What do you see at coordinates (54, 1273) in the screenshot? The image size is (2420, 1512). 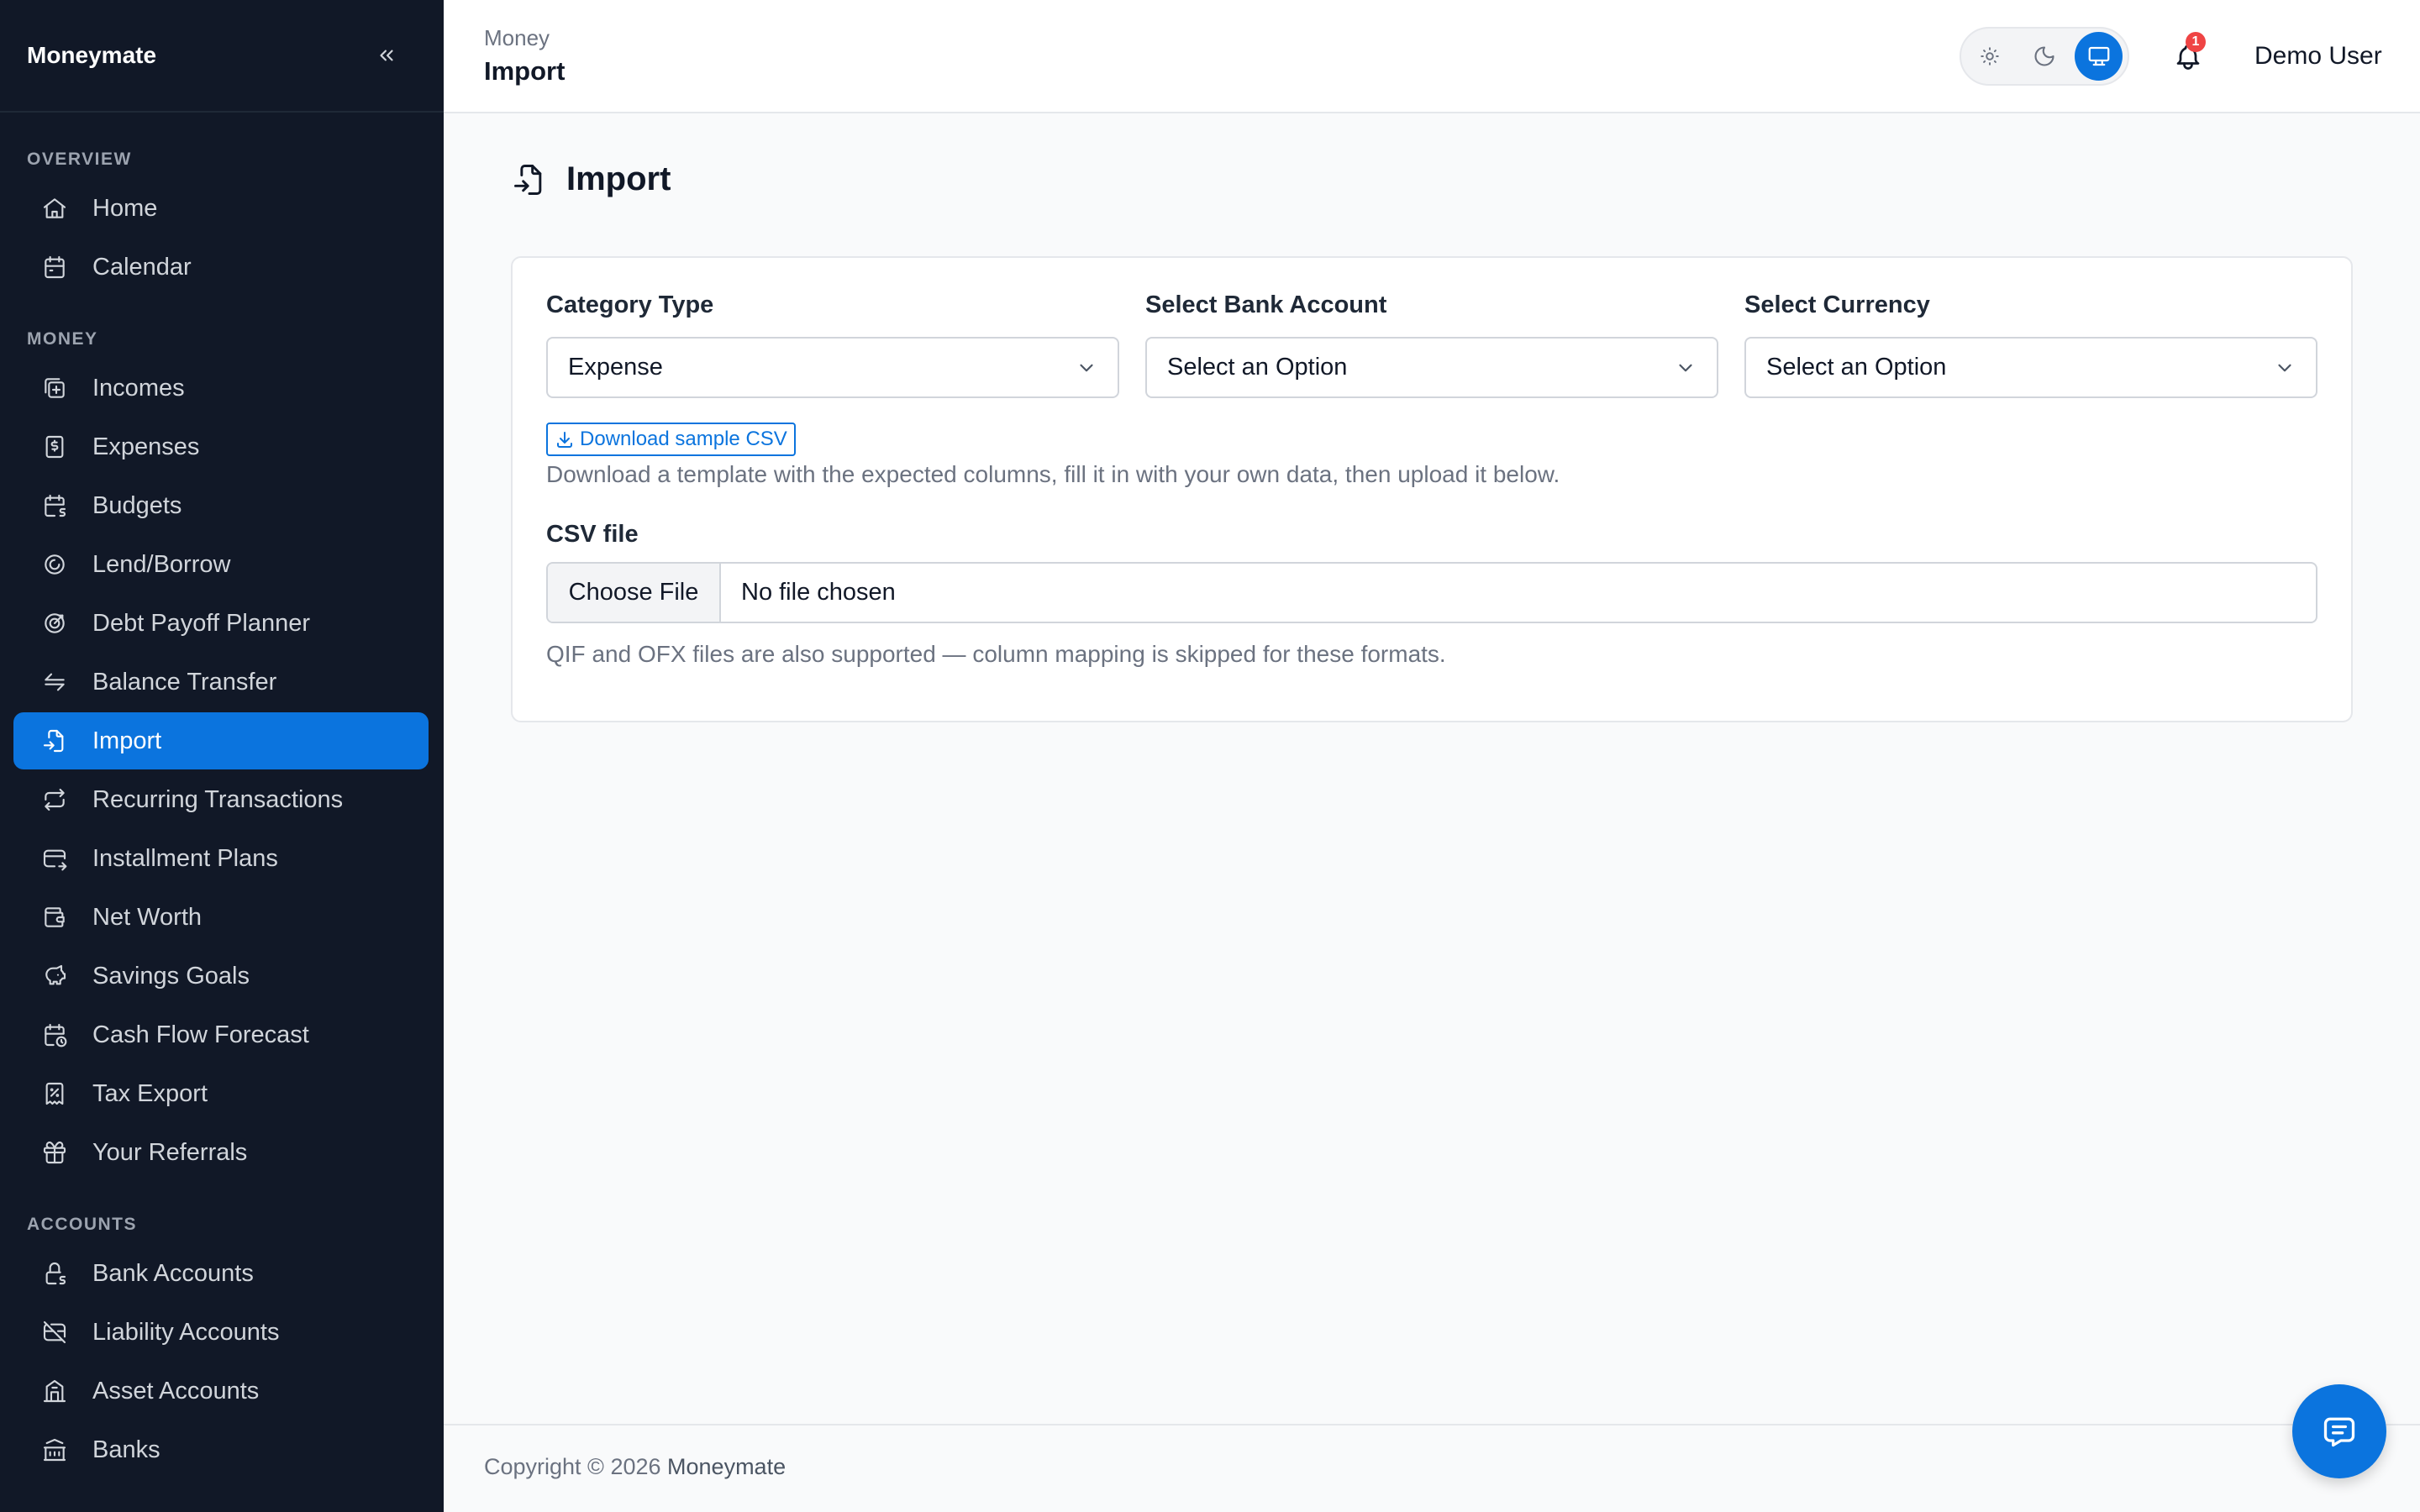 I see `bank-lock-icon` at bounding box center [54, 1273].